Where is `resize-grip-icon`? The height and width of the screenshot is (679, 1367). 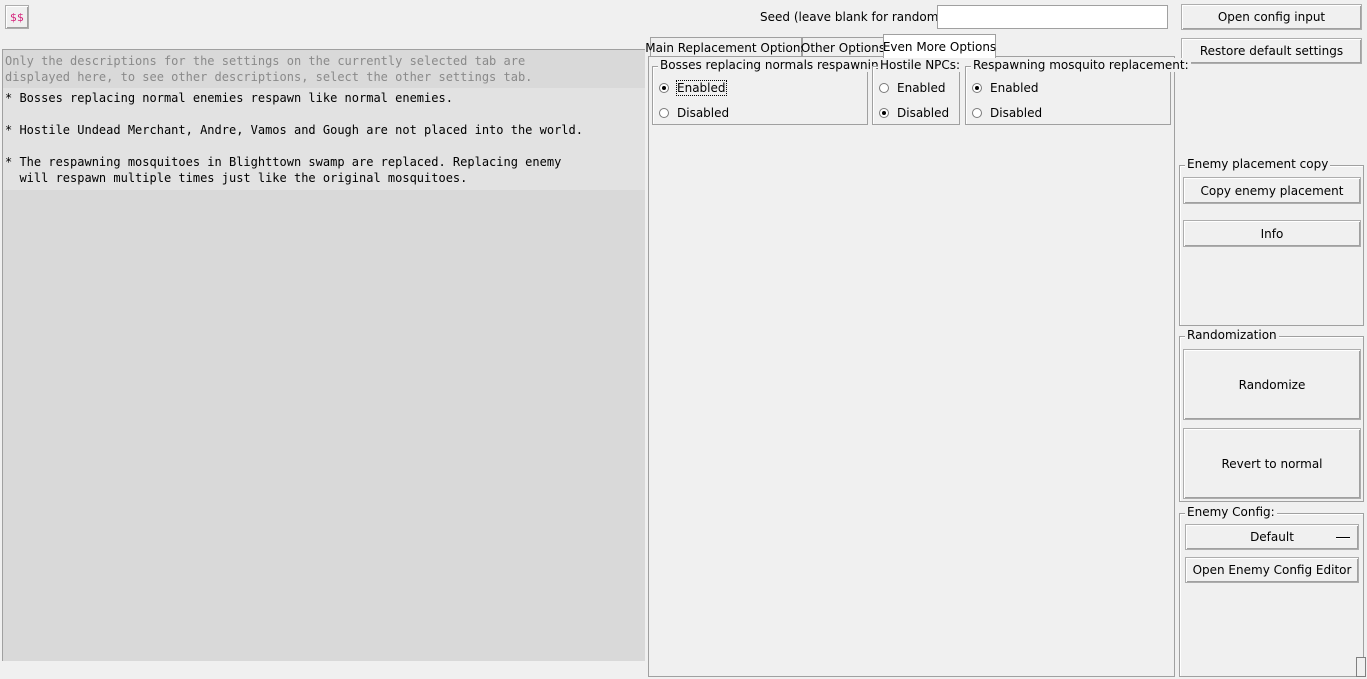
resize-grip-icon is located at coordinates (1361, 667).